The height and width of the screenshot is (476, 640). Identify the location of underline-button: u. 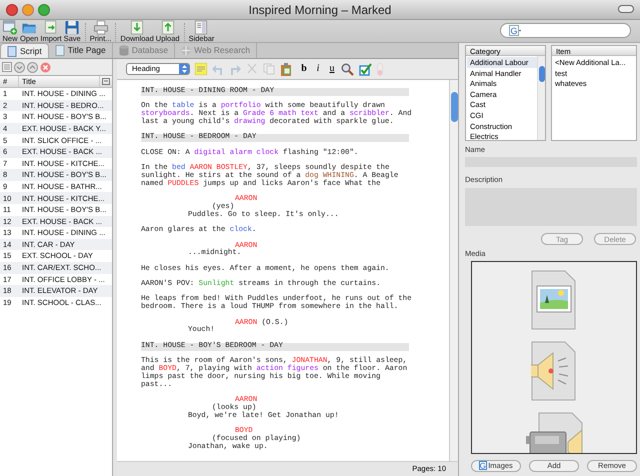
(332, 69).